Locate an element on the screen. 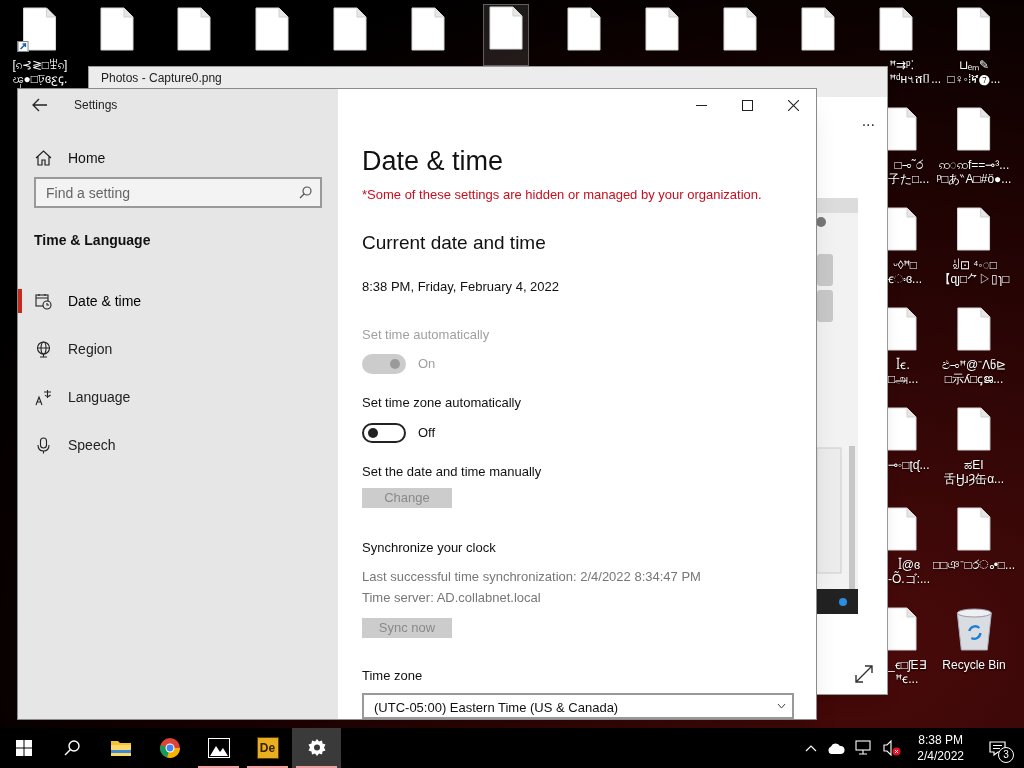 This screenshot has height=768, width=1024. recycle-bin-icon is located at coordinates (974, 629).